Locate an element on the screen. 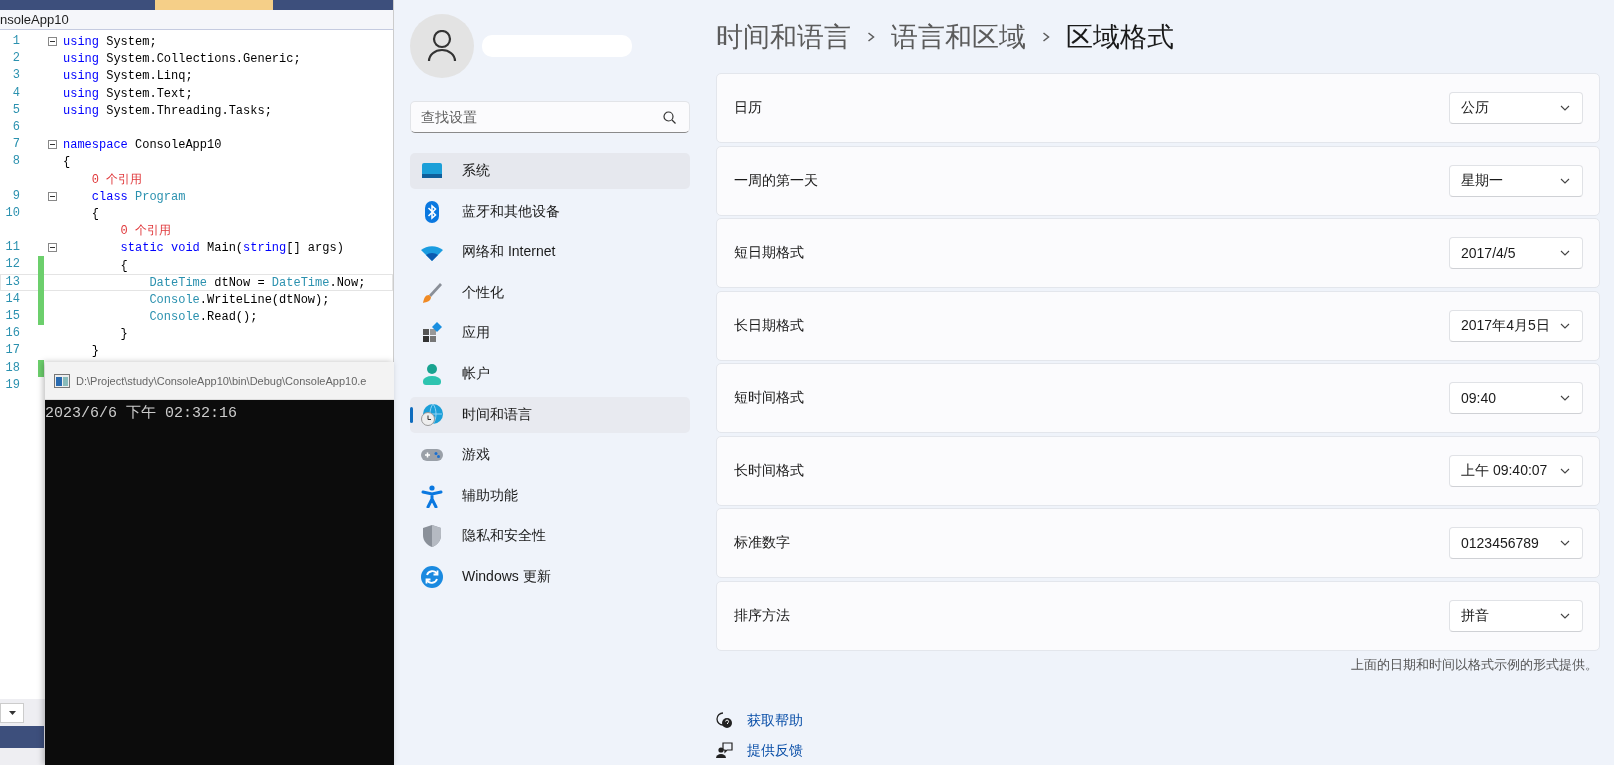  line-number: 19 is located at coordinates (12, 385).